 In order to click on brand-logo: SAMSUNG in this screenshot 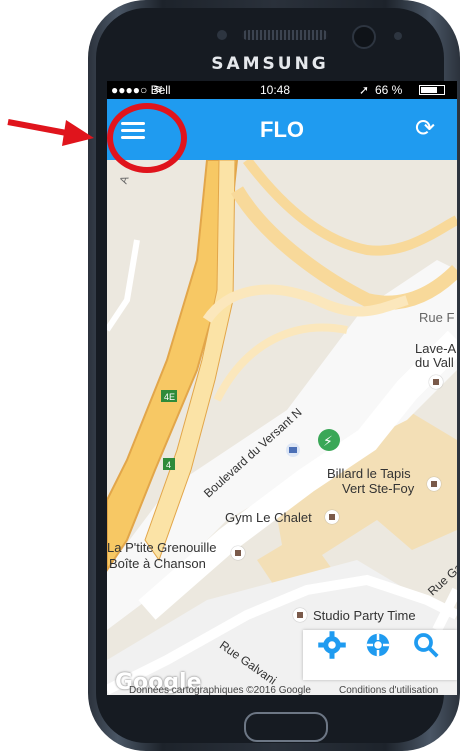, I will do `click(270, 64)`.